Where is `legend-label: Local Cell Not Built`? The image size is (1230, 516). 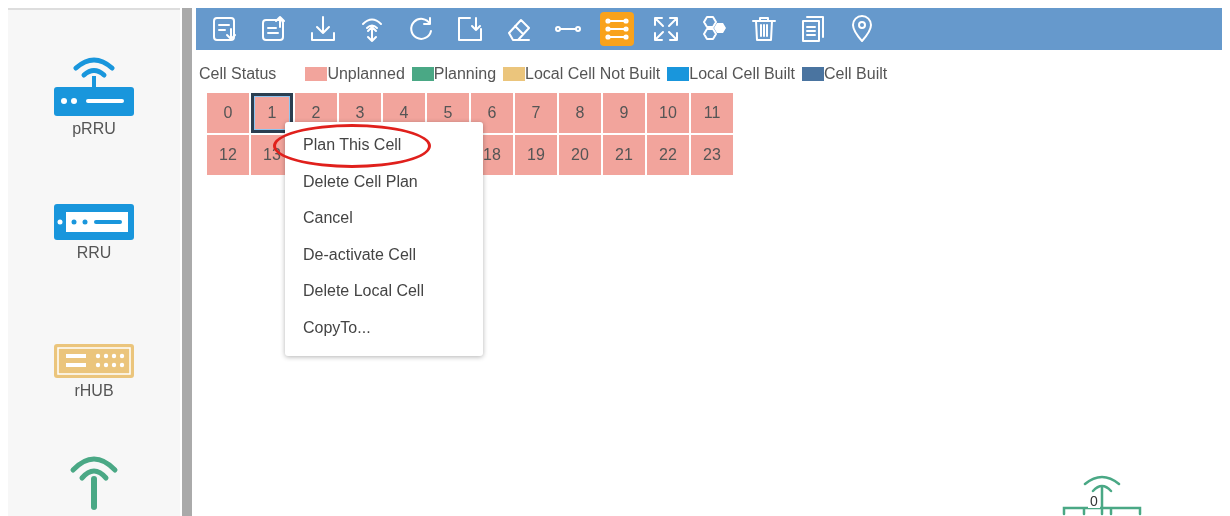 legend-label: Local Cell Not Built is located at coordinates (593, 74).